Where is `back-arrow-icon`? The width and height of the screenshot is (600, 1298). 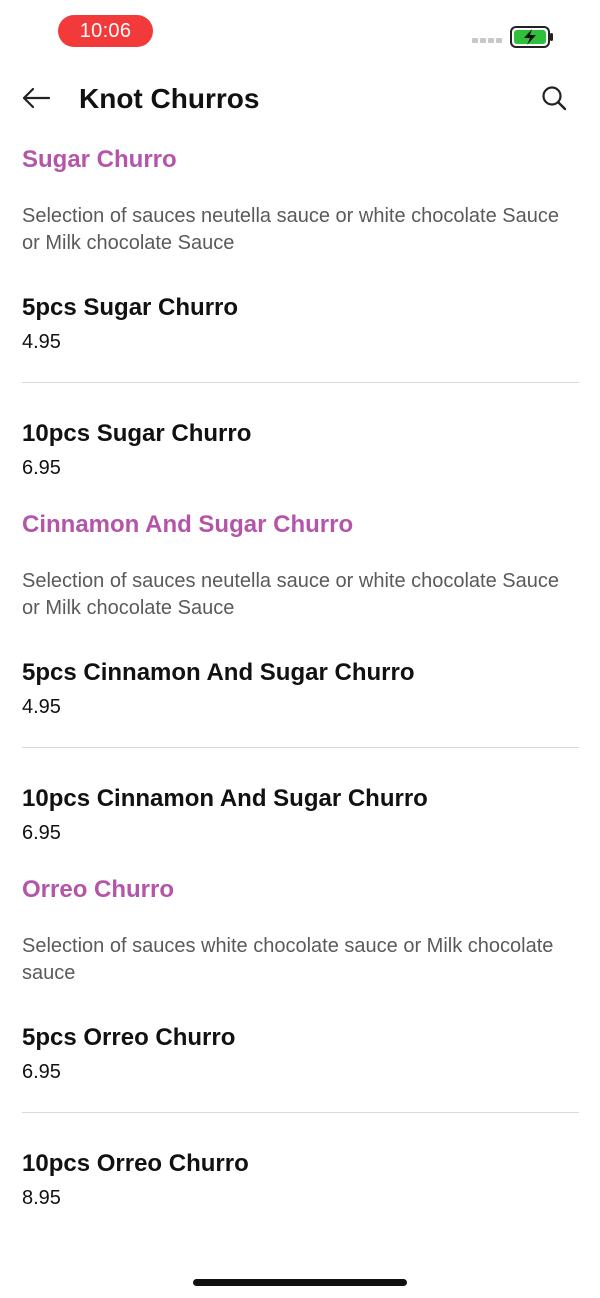
back-arrow-icon is located at coordinates (36, 98).